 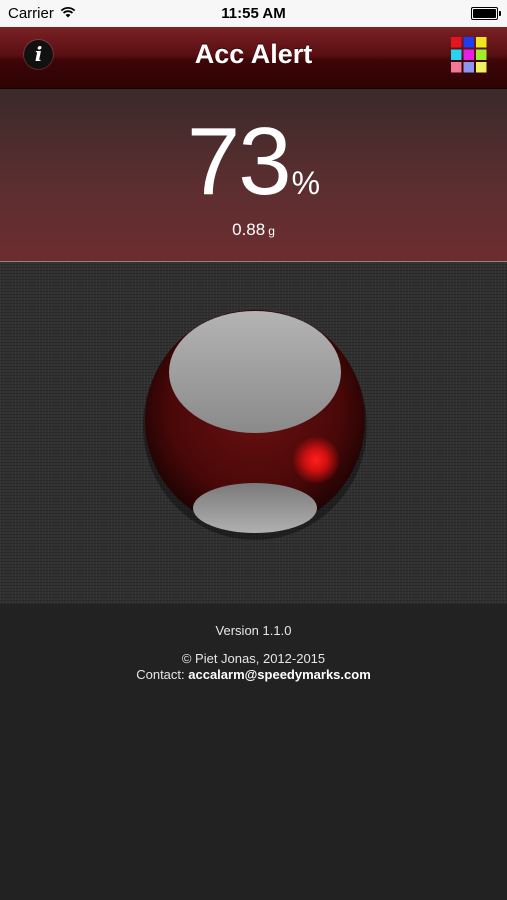 I want to click on contact-email-link: accalarm@speedymarks.com, so click(x=279, y=674).